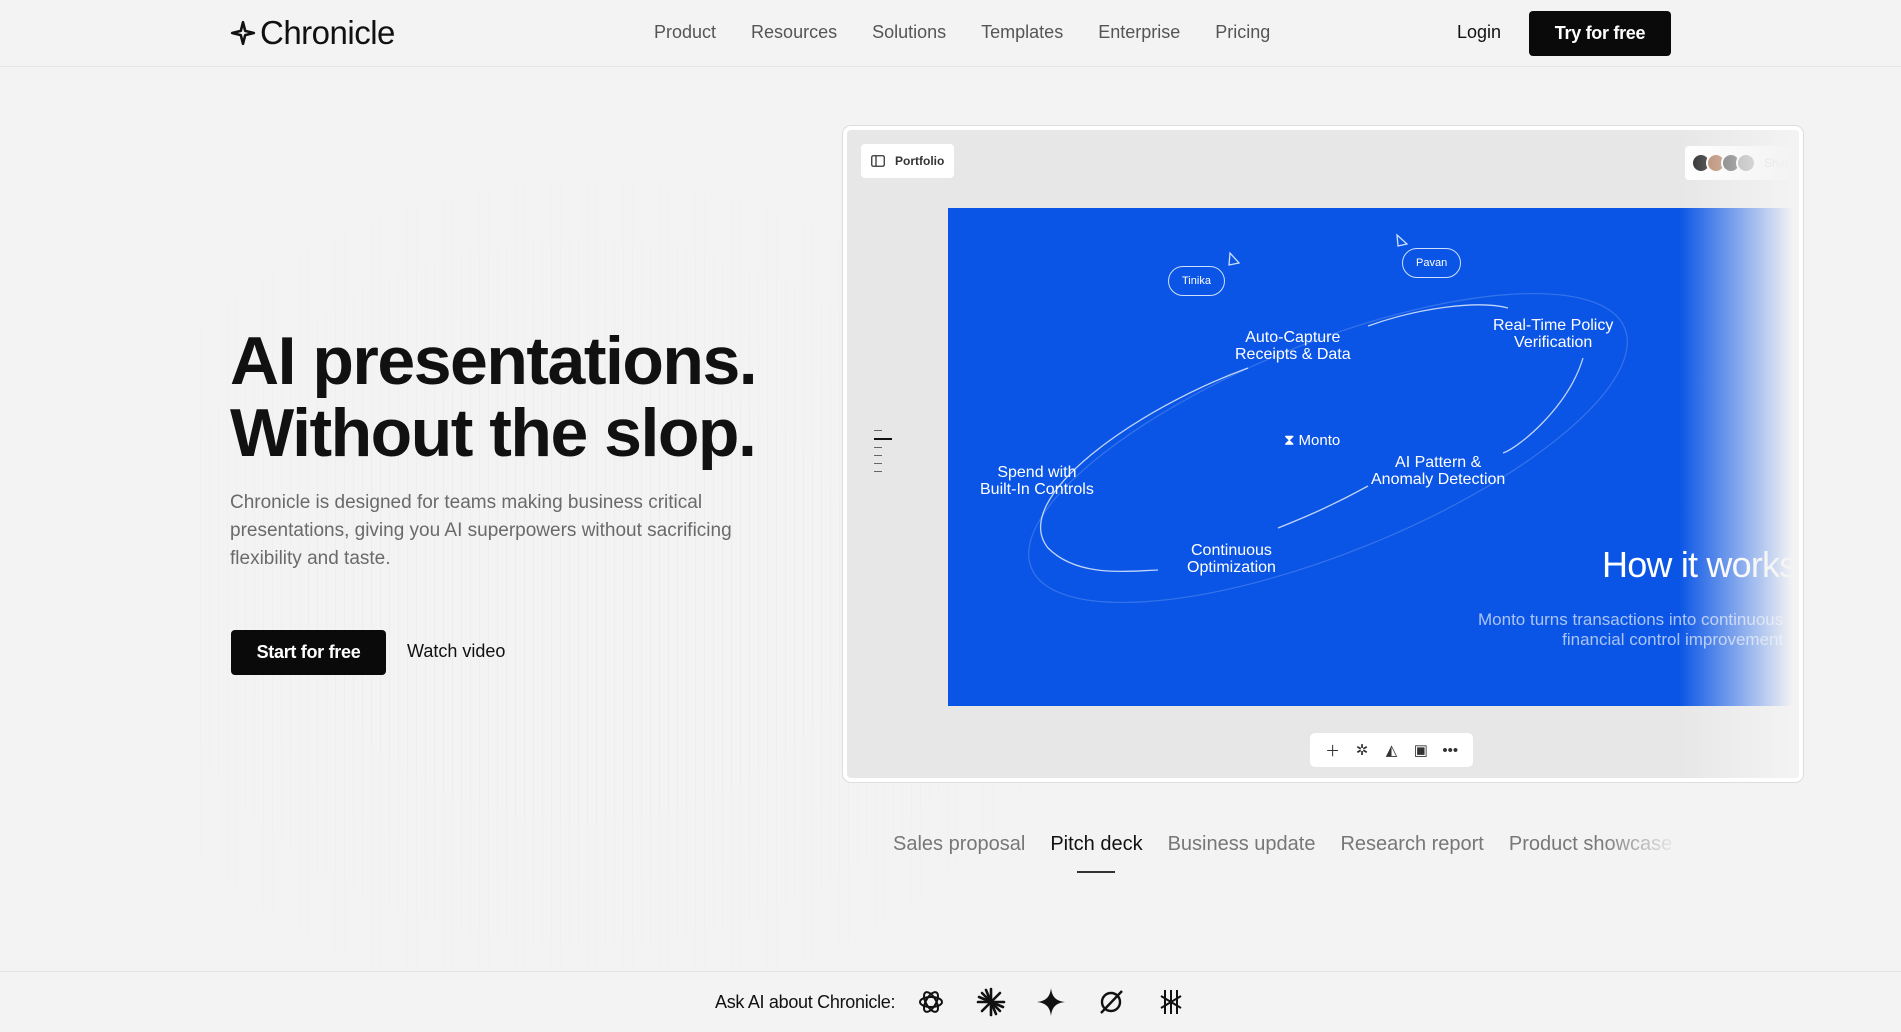 The image size is (1901, 1032). Describe the element at coordinates (308, 652) in the screenshot. I see `start-for-free-button: Start for free` at that location.